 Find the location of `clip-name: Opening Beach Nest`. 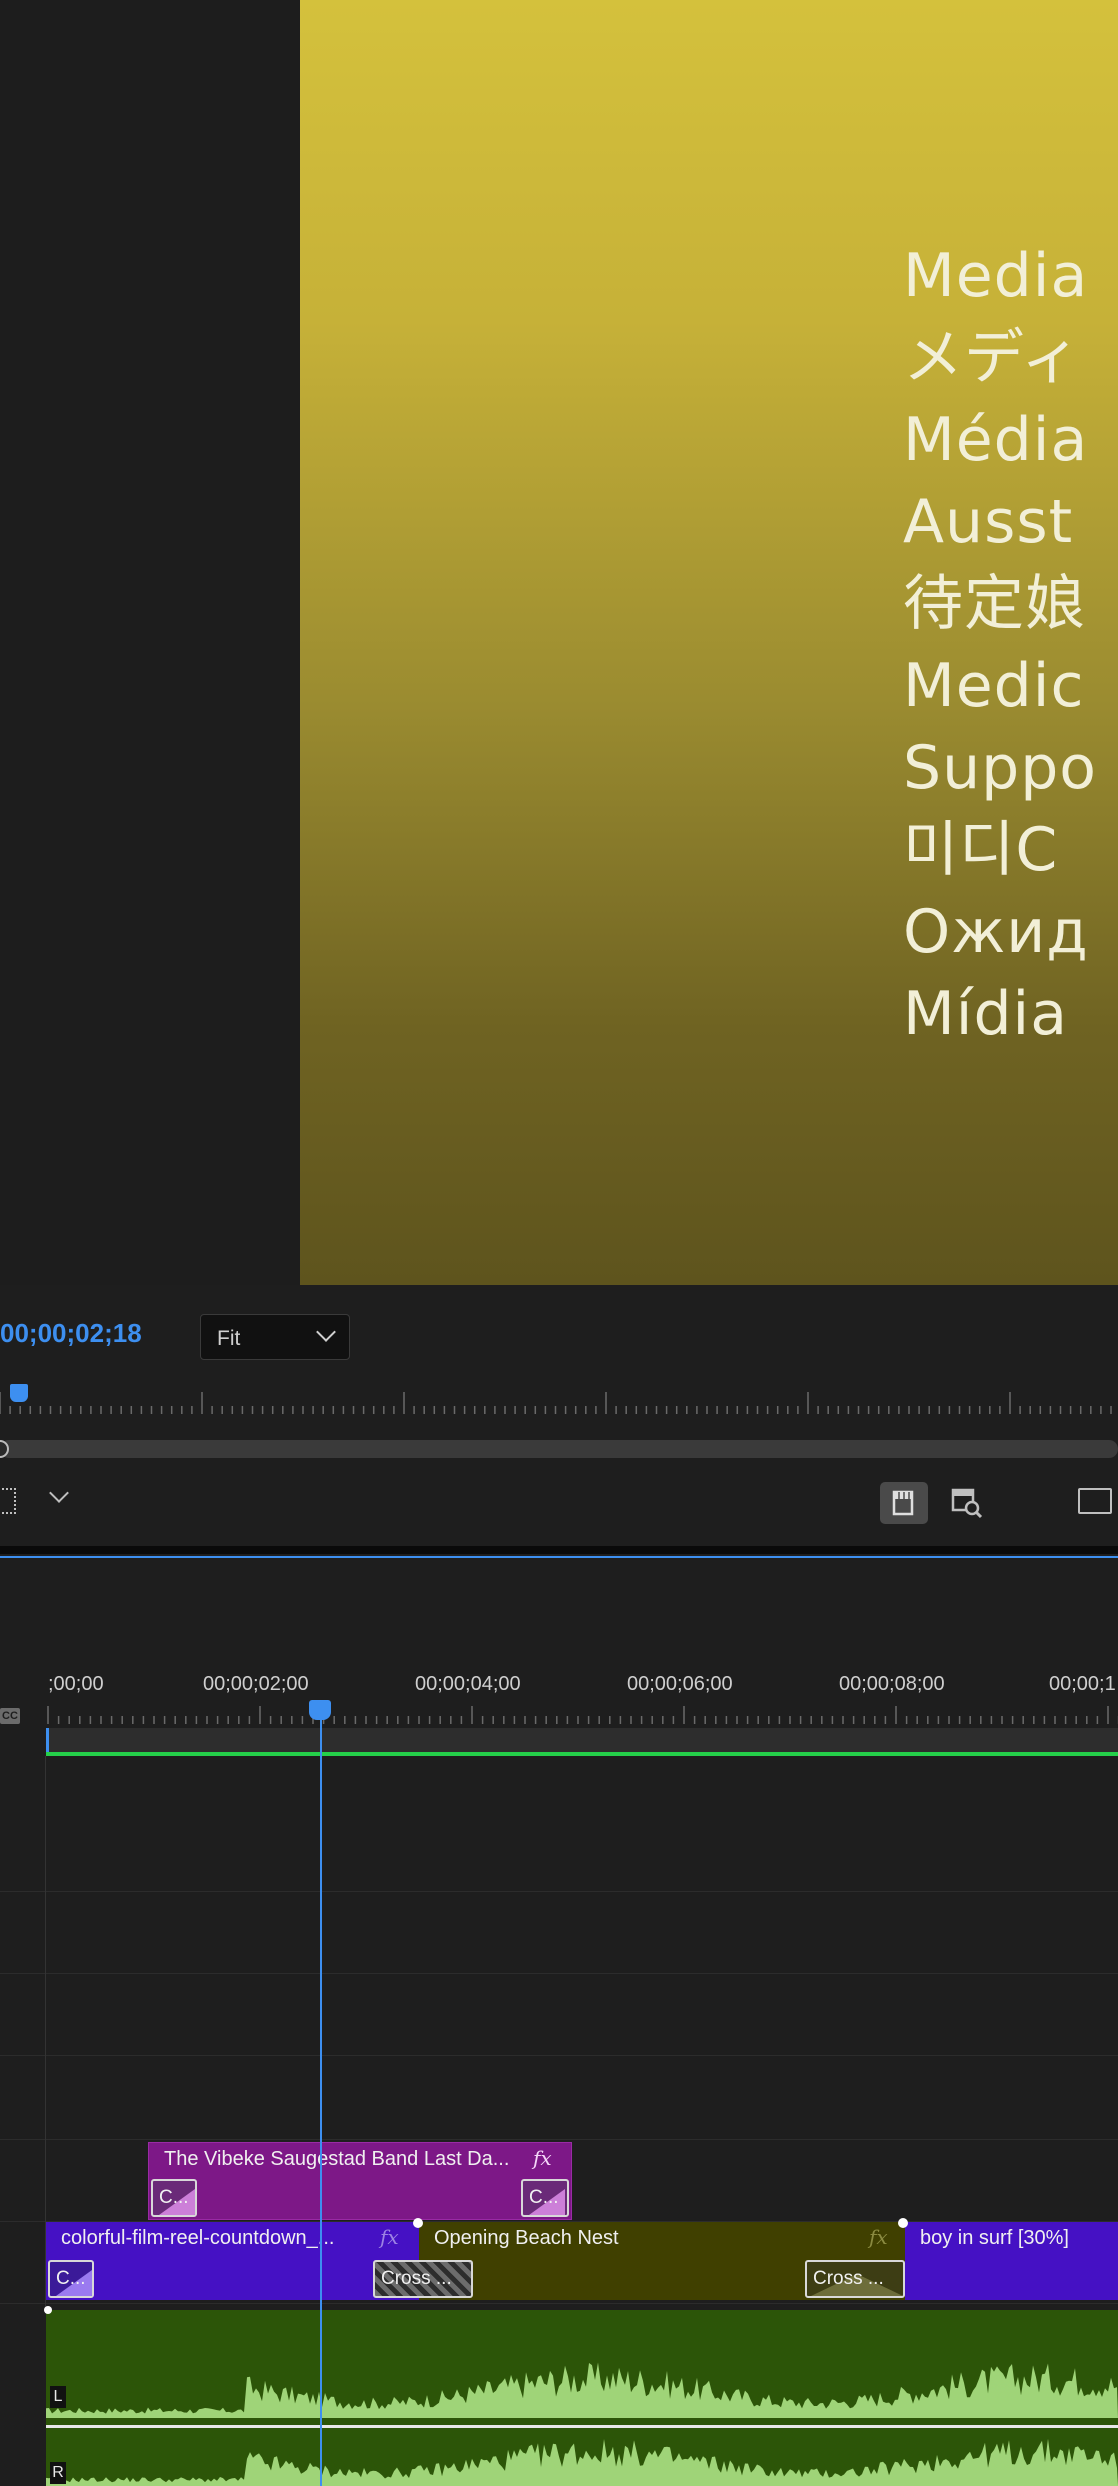

clip-name: Opening Beach Nest is located at coordinates (526, 2238).